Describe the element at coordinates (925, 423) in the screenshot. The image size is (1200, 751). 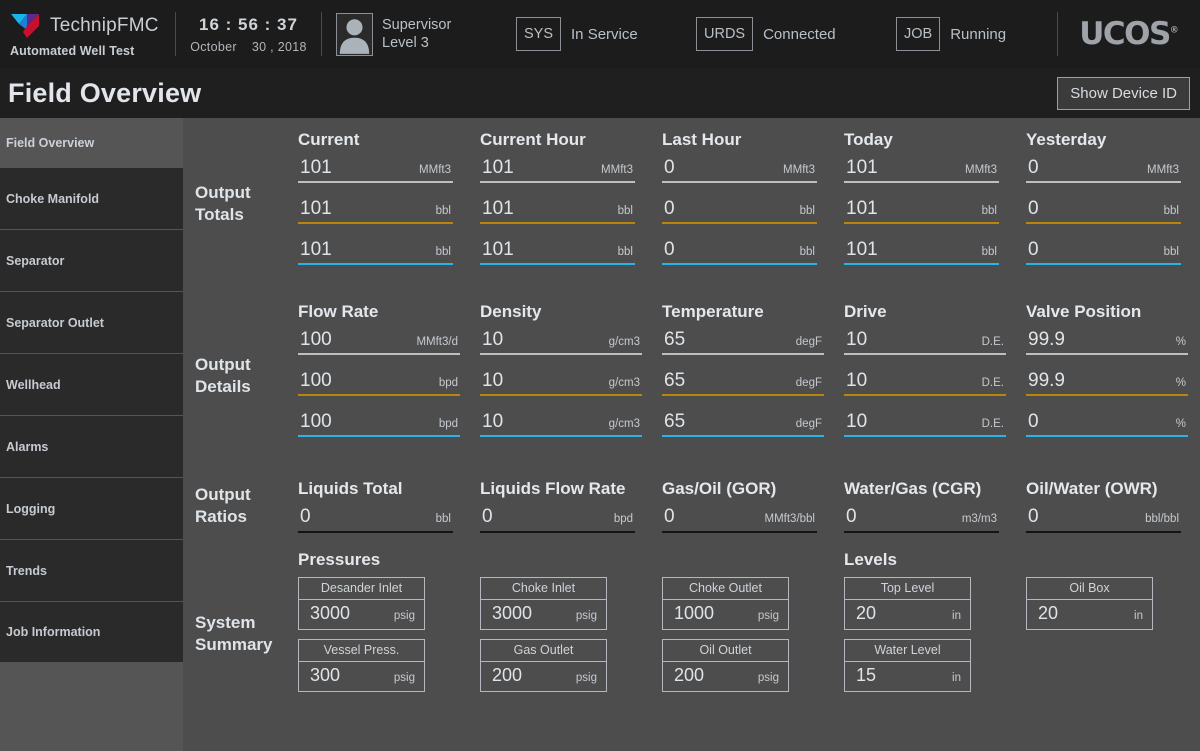
I see `details-drive-water: 10 D.E.` at that location.